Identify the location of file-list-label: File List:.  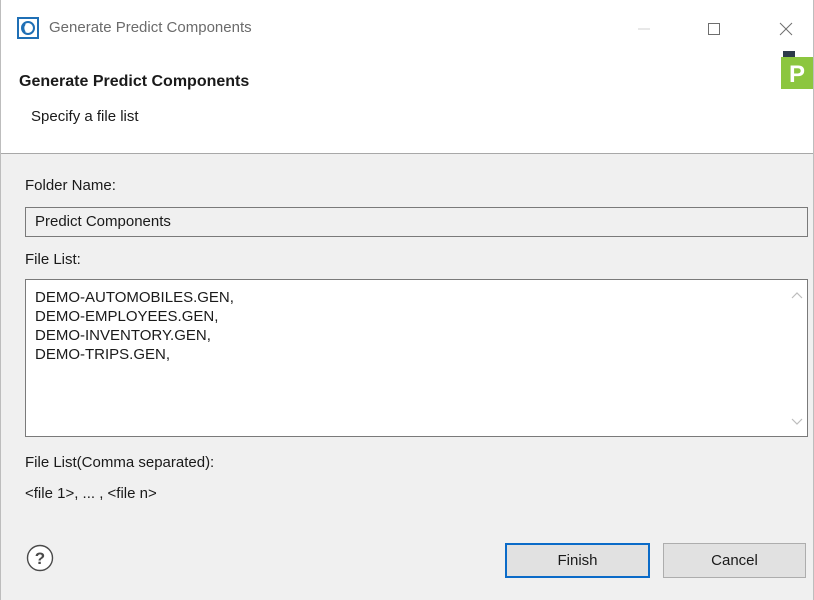
(53, 259).